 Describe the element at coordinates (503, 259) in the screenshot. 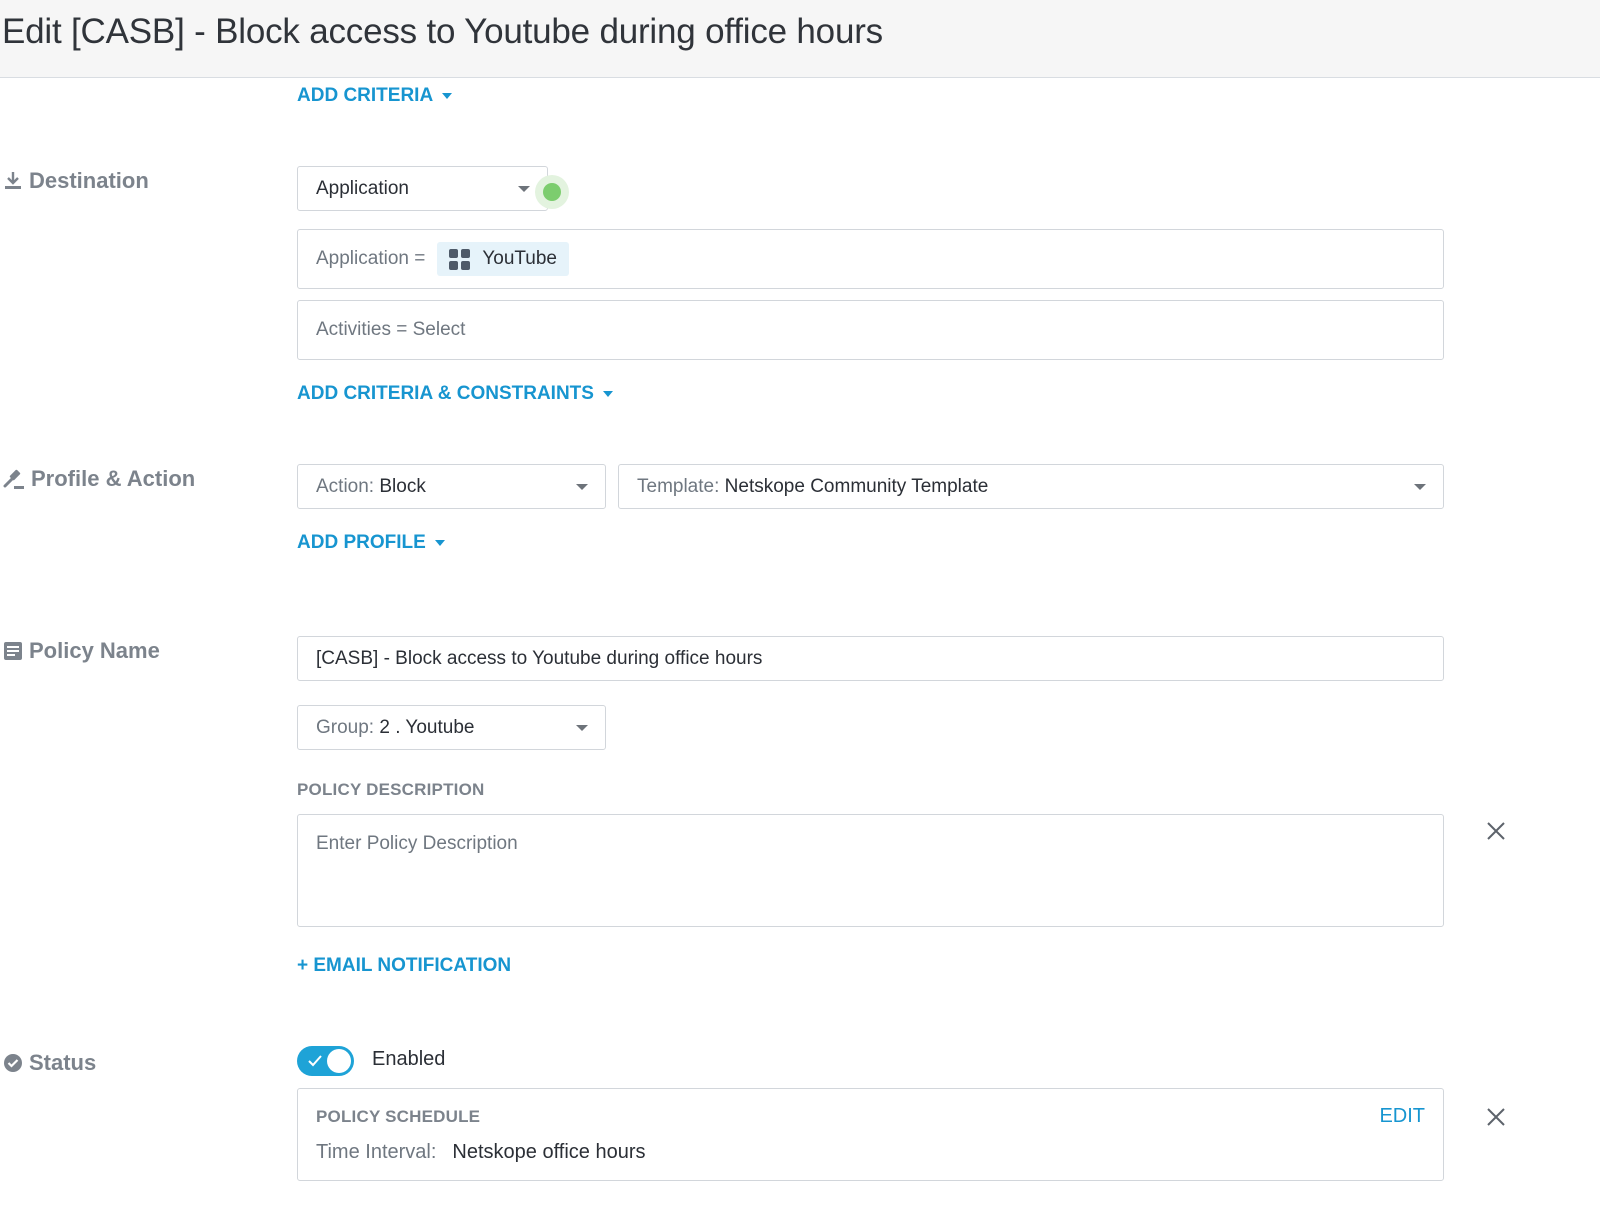

I see `application-chip: YouTube` at that location.